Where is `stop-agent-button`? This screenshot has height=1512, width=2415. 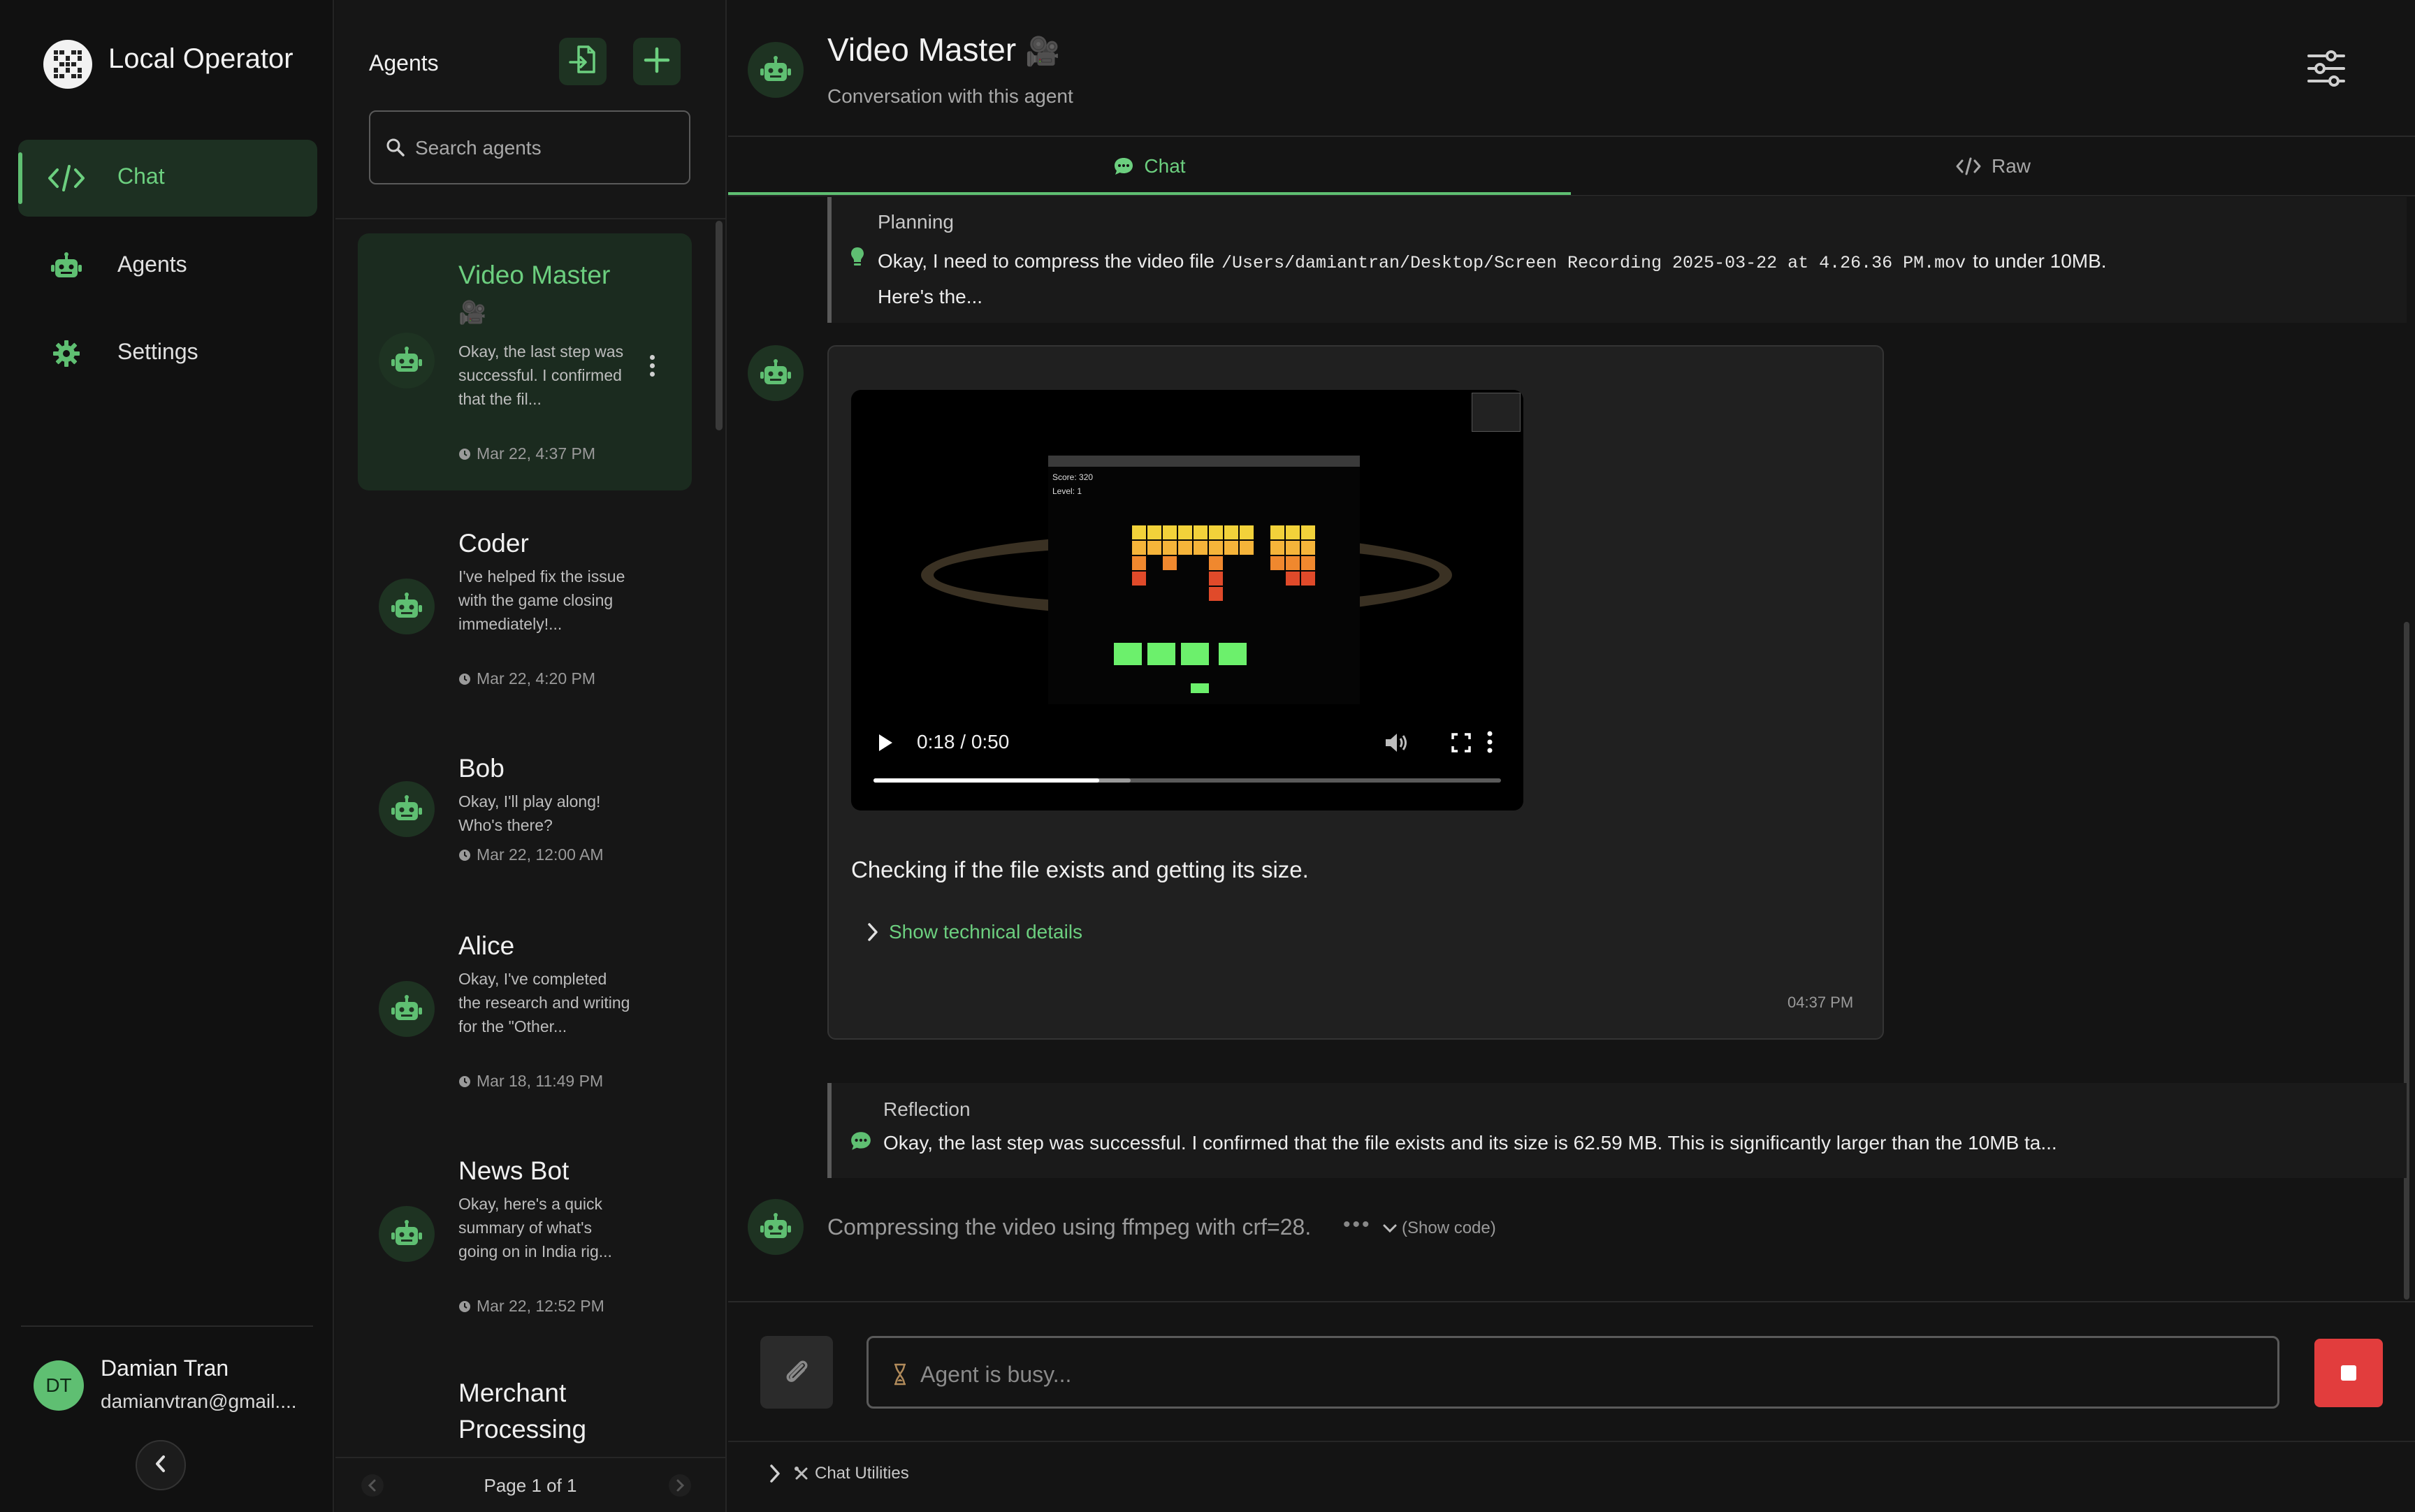
stop-agent-button is located at coordinates (2349, 1373).